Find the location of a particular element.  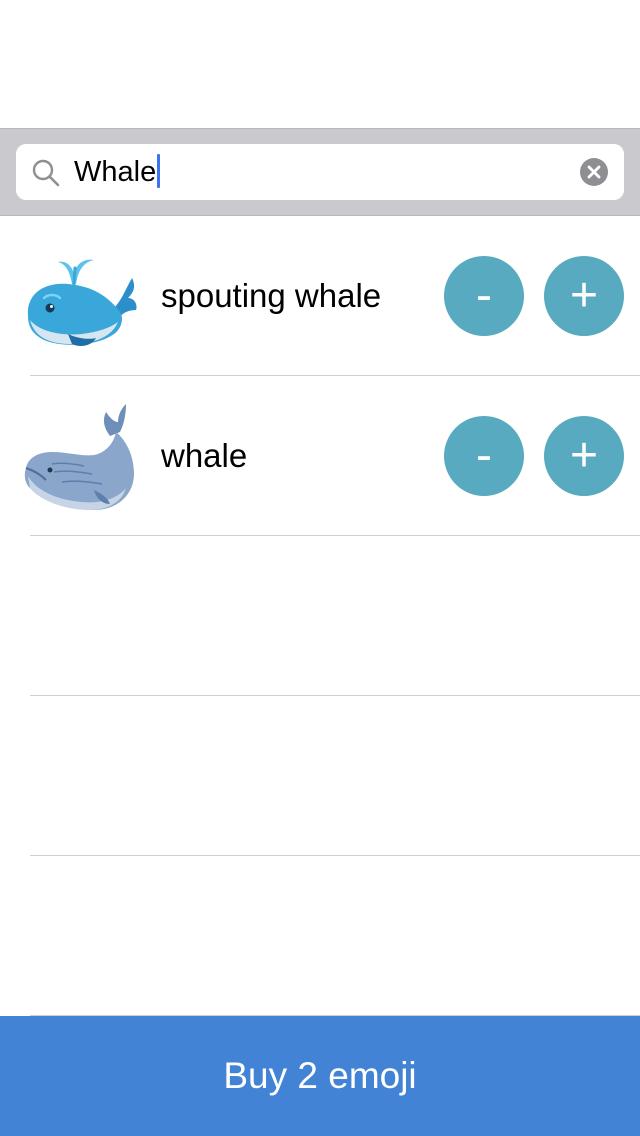

list-item: whale - + is located at coordinates (320, 456).